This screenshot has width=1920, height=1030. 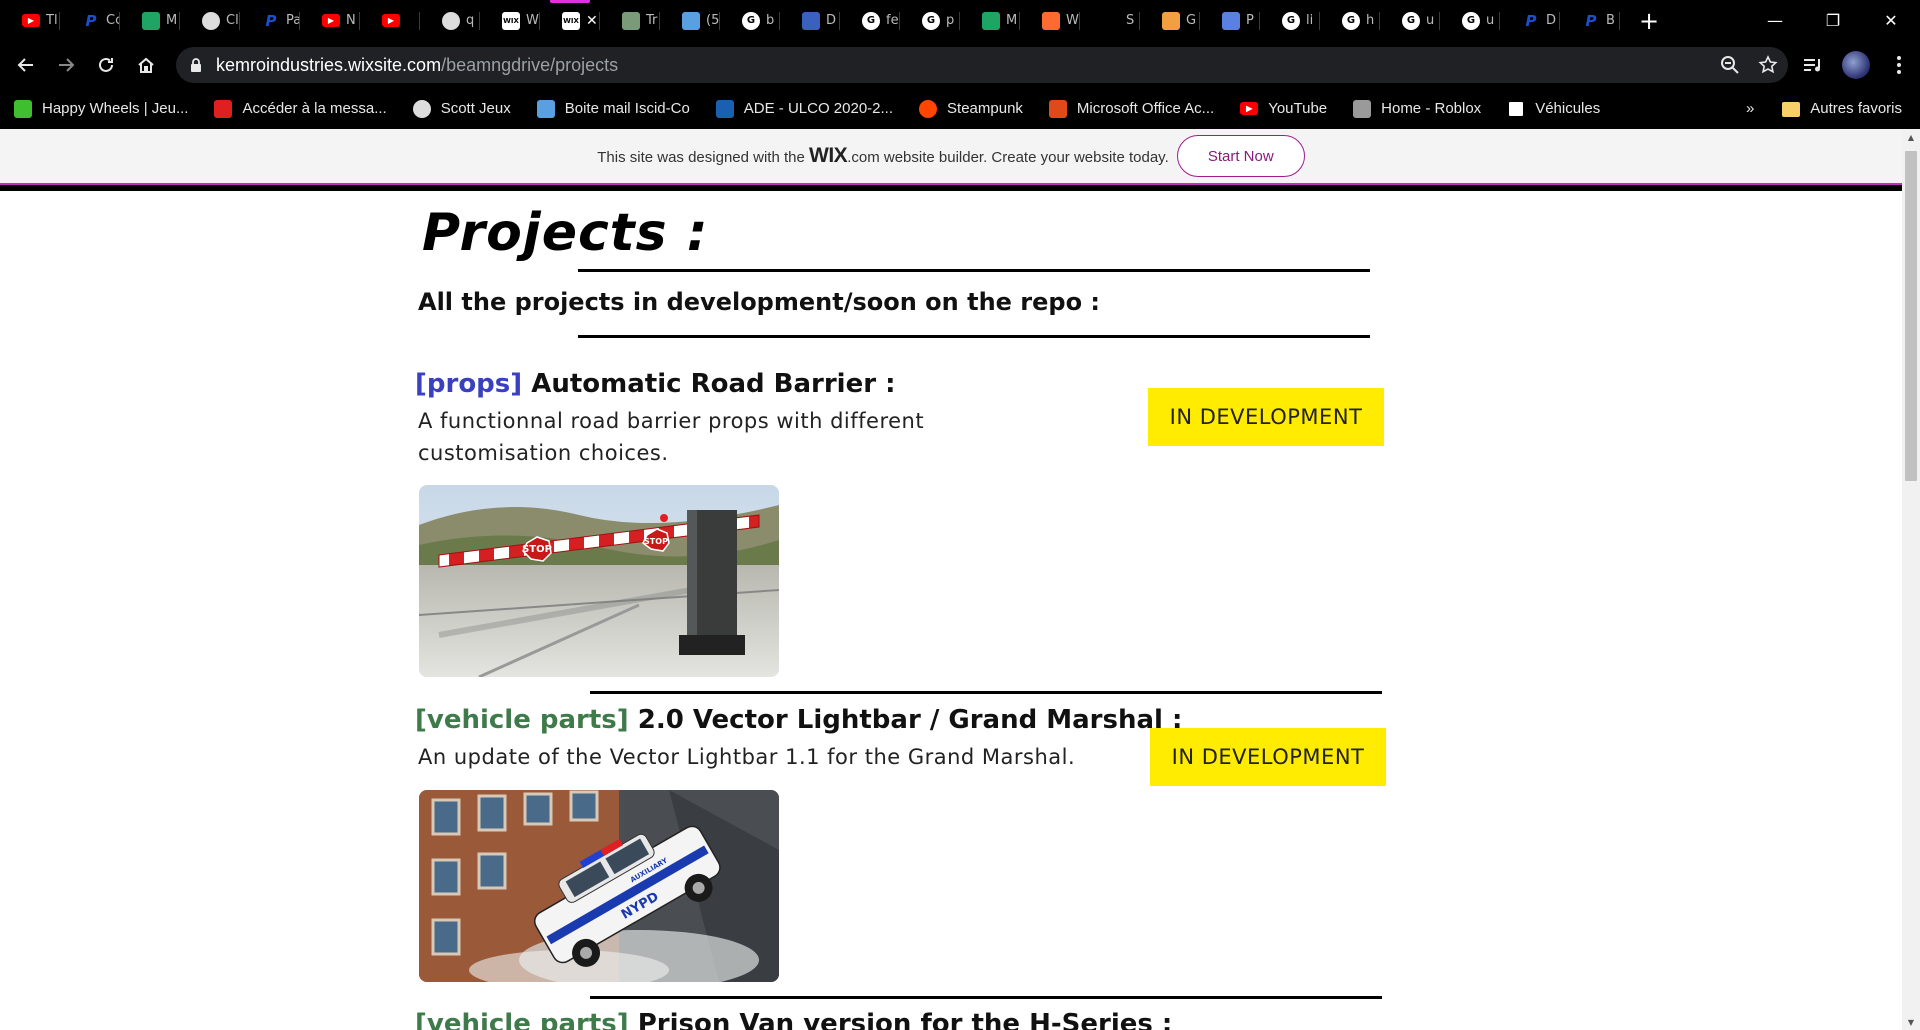 I want to click on new-tab-button: +, so click(x=1649, y=21).